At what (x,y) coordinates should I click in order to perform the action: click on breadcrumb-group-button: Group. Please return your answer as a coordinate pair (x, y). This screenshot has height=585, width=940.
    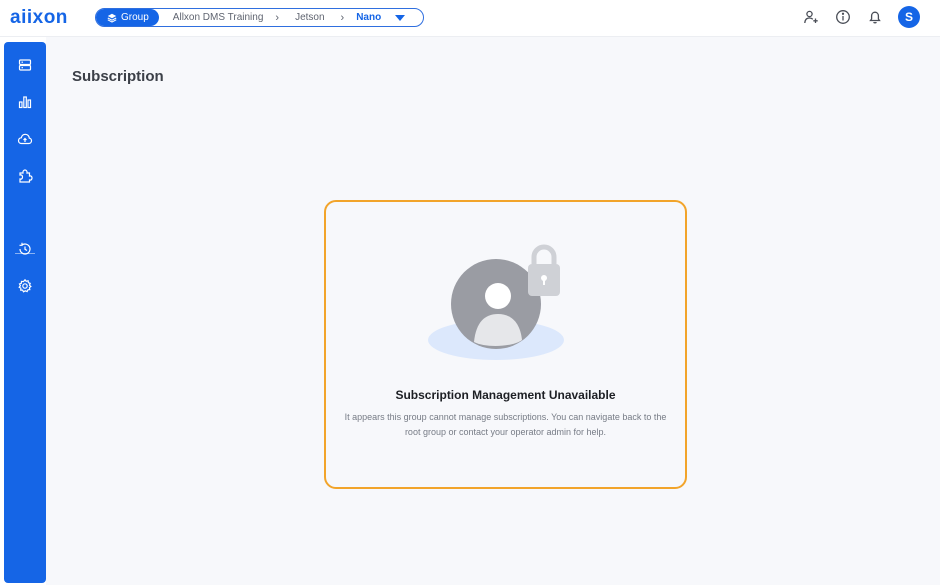
    Looking at the image, I should click on (127, 17).